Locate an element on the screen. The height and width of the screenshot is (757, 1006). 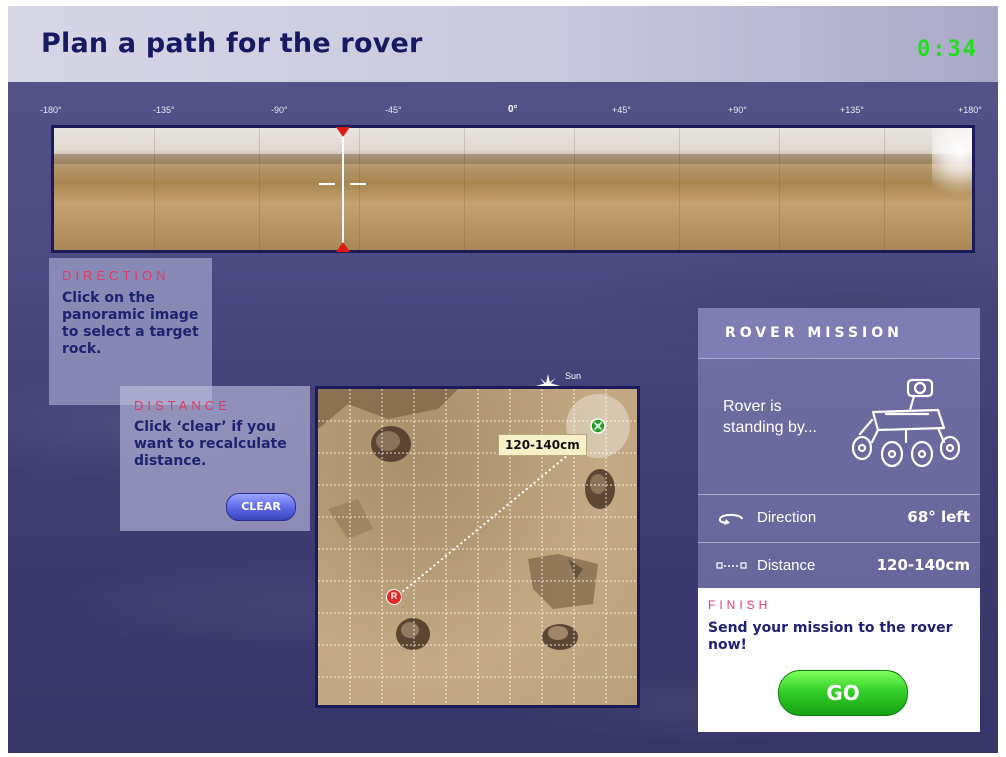
mission-header: ROVER MISSION is located at coordinates (839, 333).